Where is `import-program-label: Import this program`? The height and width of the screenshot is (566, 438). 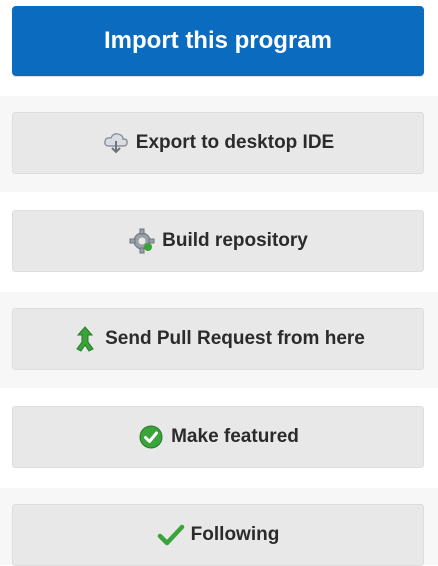 import-program-label: Import this program is located at coordinates (217, 40).